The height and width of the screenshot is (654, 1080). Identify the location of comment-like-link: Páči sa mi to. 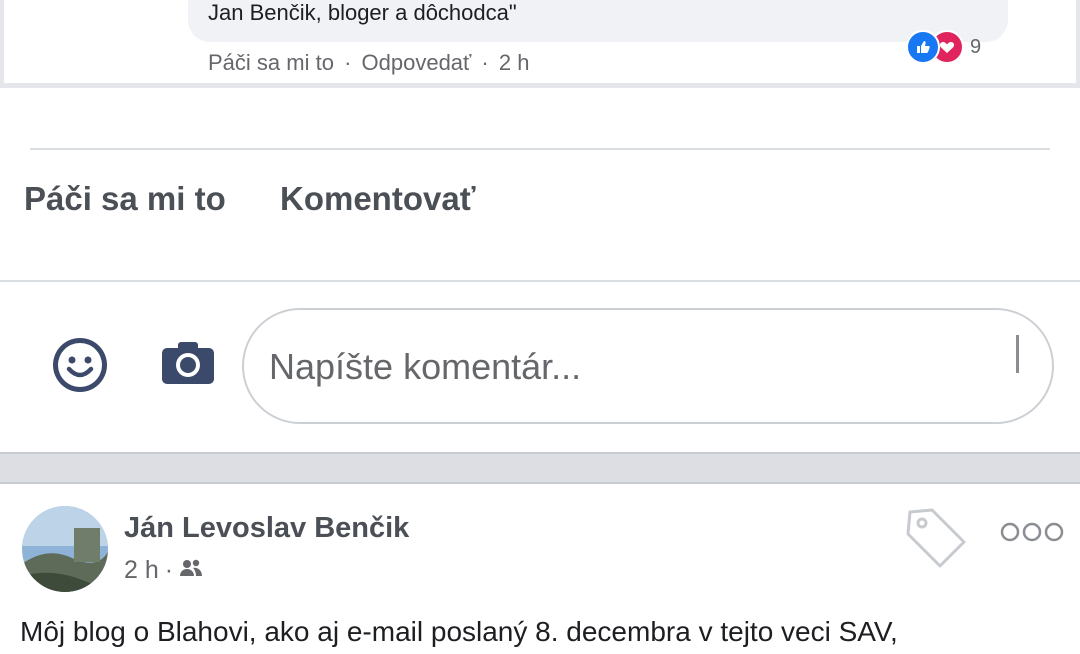
(271, 62).